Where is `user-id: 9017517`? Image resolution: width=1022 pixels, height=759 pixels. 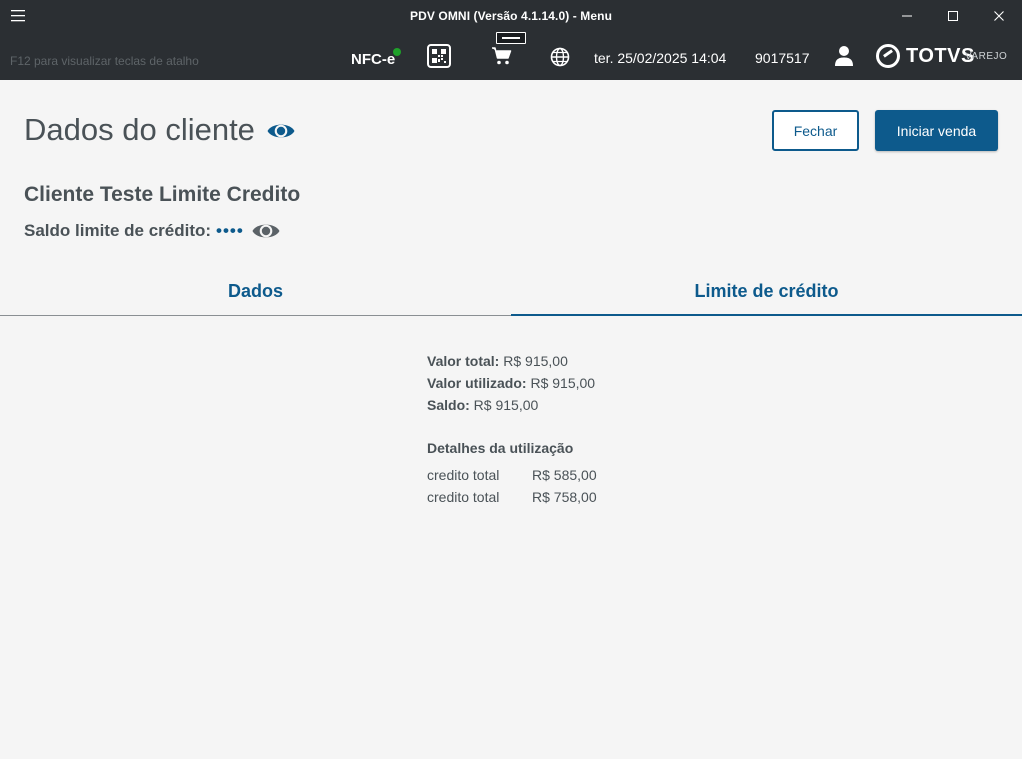 user-id: 9017517 is located at coordinates (782, 58).